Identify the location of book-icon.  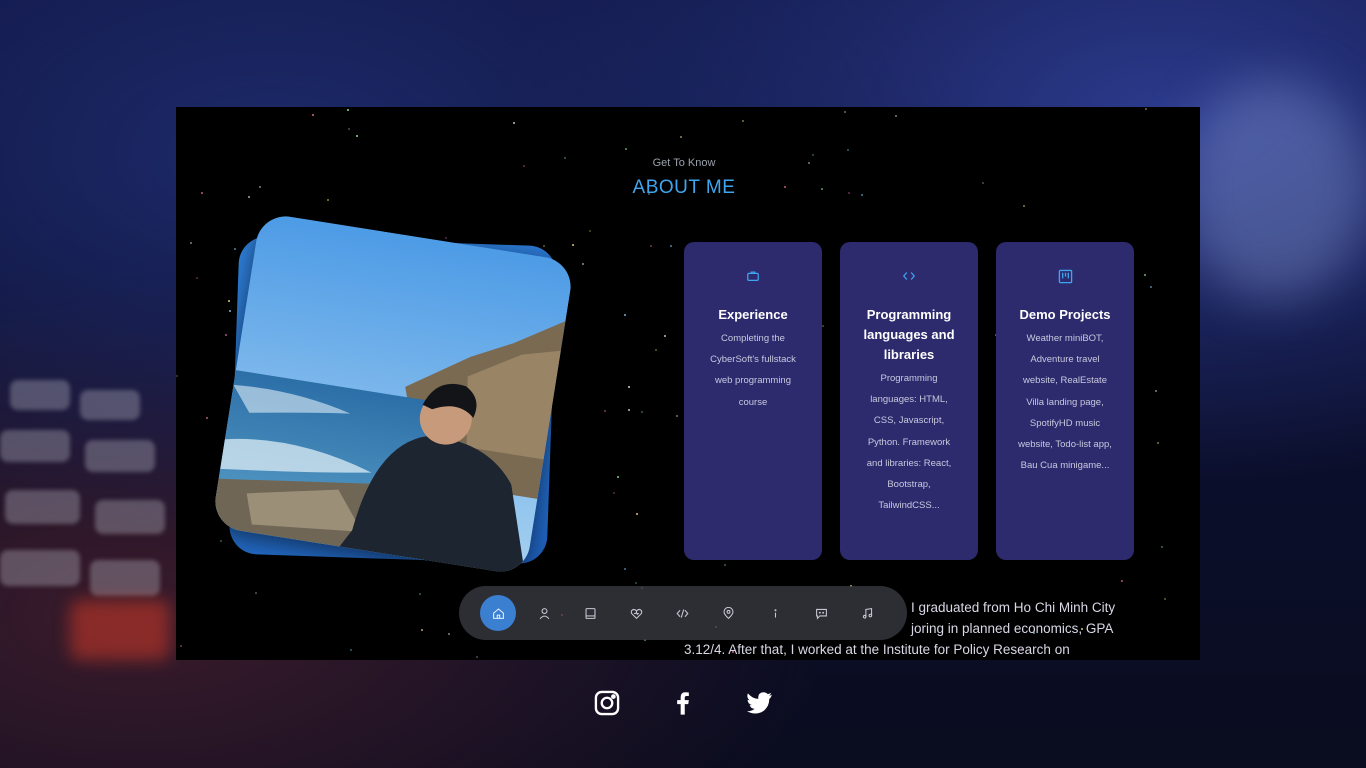
(590, 613).